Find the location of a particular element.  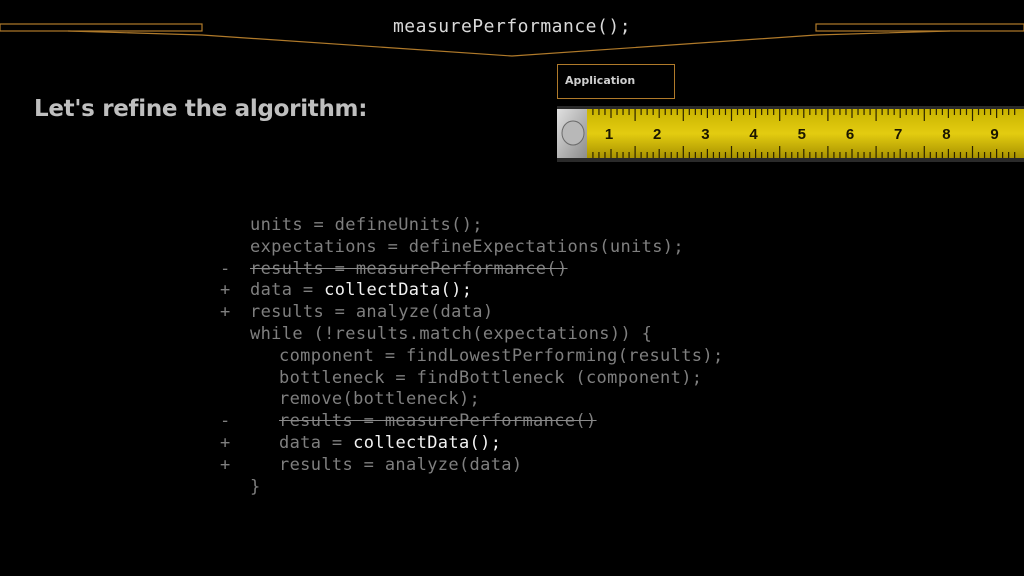

application-label: Application is located at coordinates (600, 80).